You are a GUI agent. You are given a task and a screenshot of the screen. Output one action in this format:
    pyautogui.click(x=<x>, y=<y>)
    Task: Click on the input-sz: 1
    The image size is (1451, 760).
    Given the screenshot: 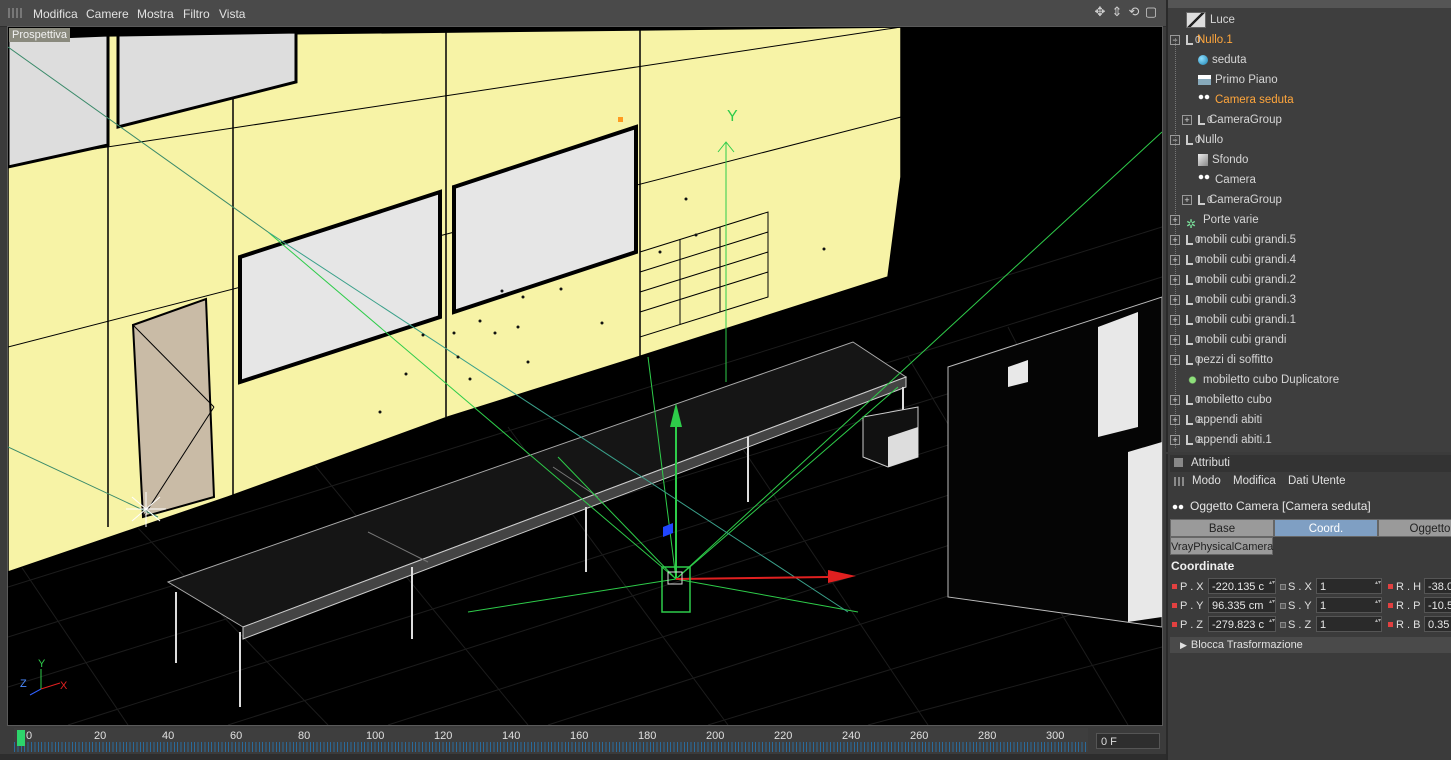 What is the action you would take?
    pyautogui.click(x=1349, y=624)
    